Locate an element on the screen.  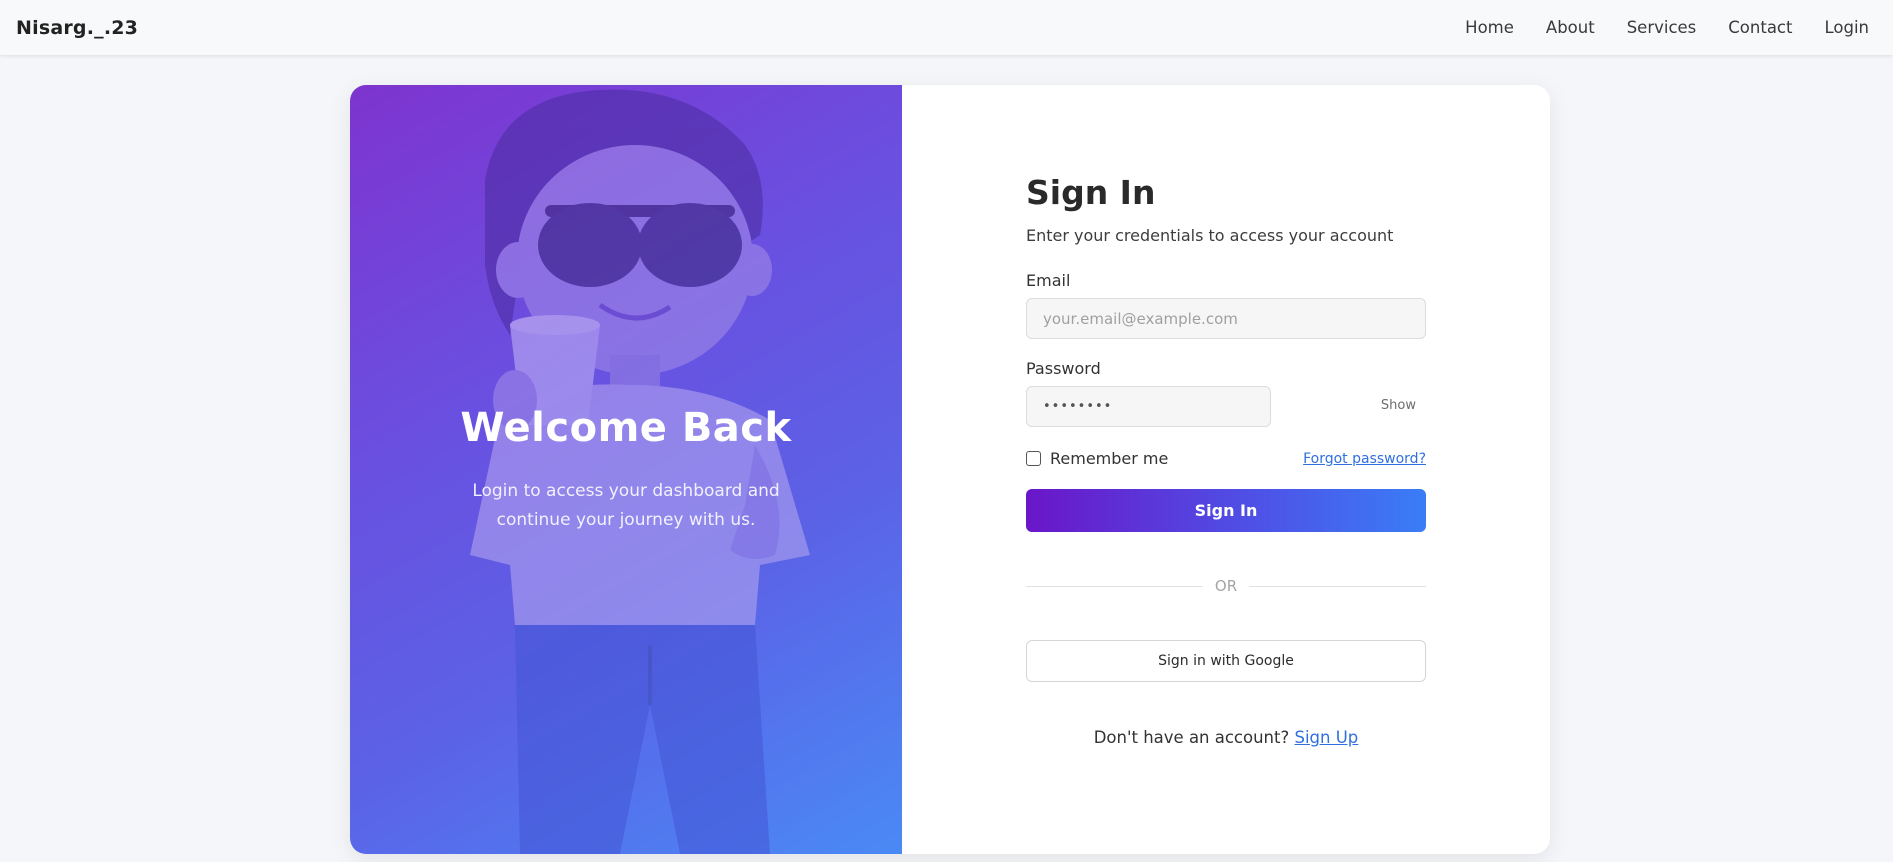
form-options-row: Remember me Forgot password? is located at coordinates (1226, 458).